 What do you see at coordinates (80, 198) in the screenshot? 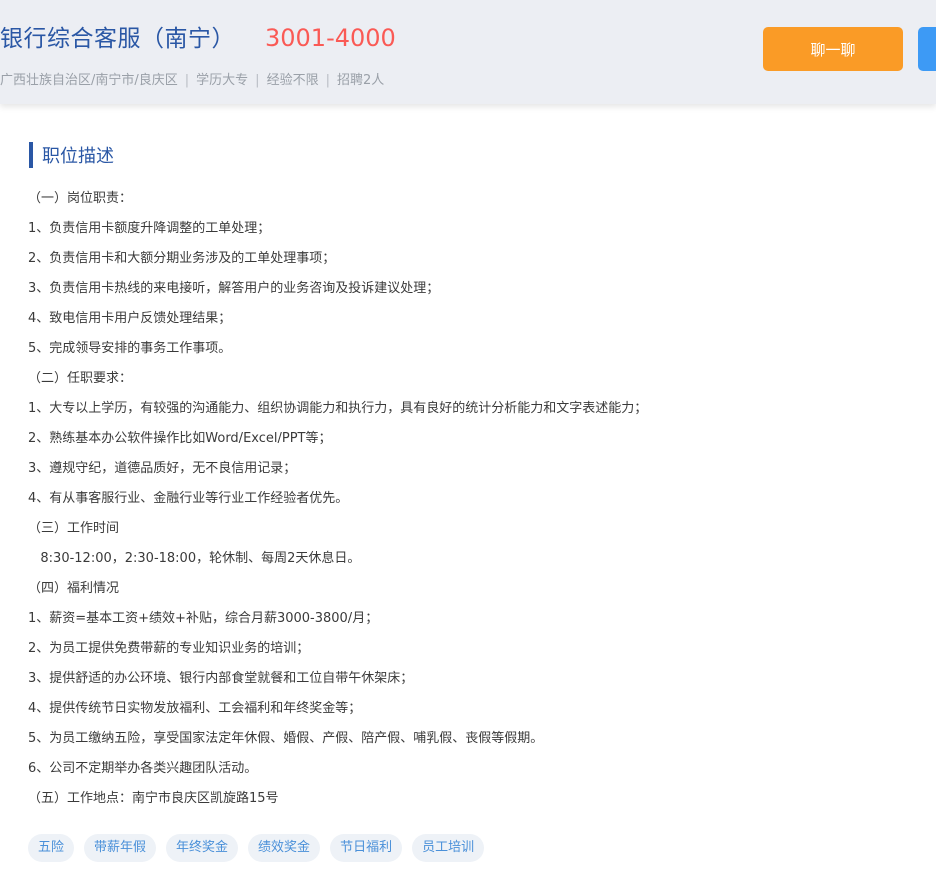
I see `desc-line: （一）岗位职责：` at bounding box center [80, 198].